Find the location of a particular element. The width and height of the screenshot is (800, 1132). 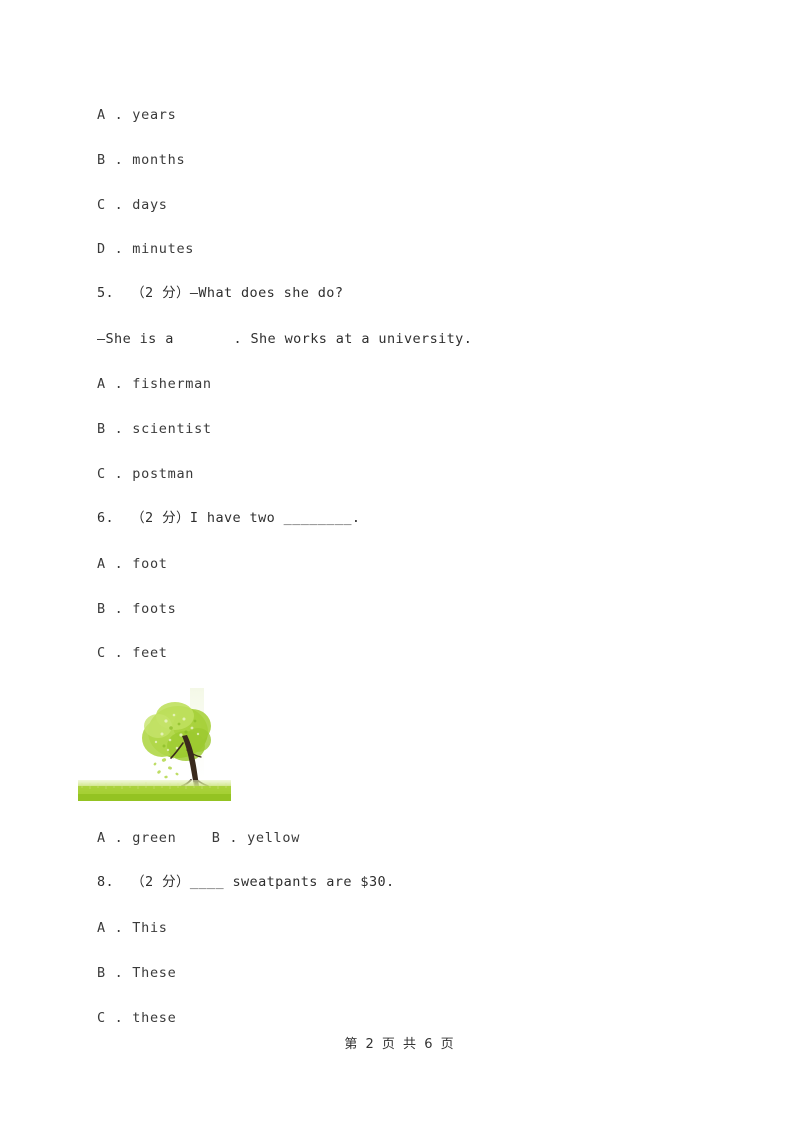

option-5-b: B . scientist is located at coordinates (154, 429).